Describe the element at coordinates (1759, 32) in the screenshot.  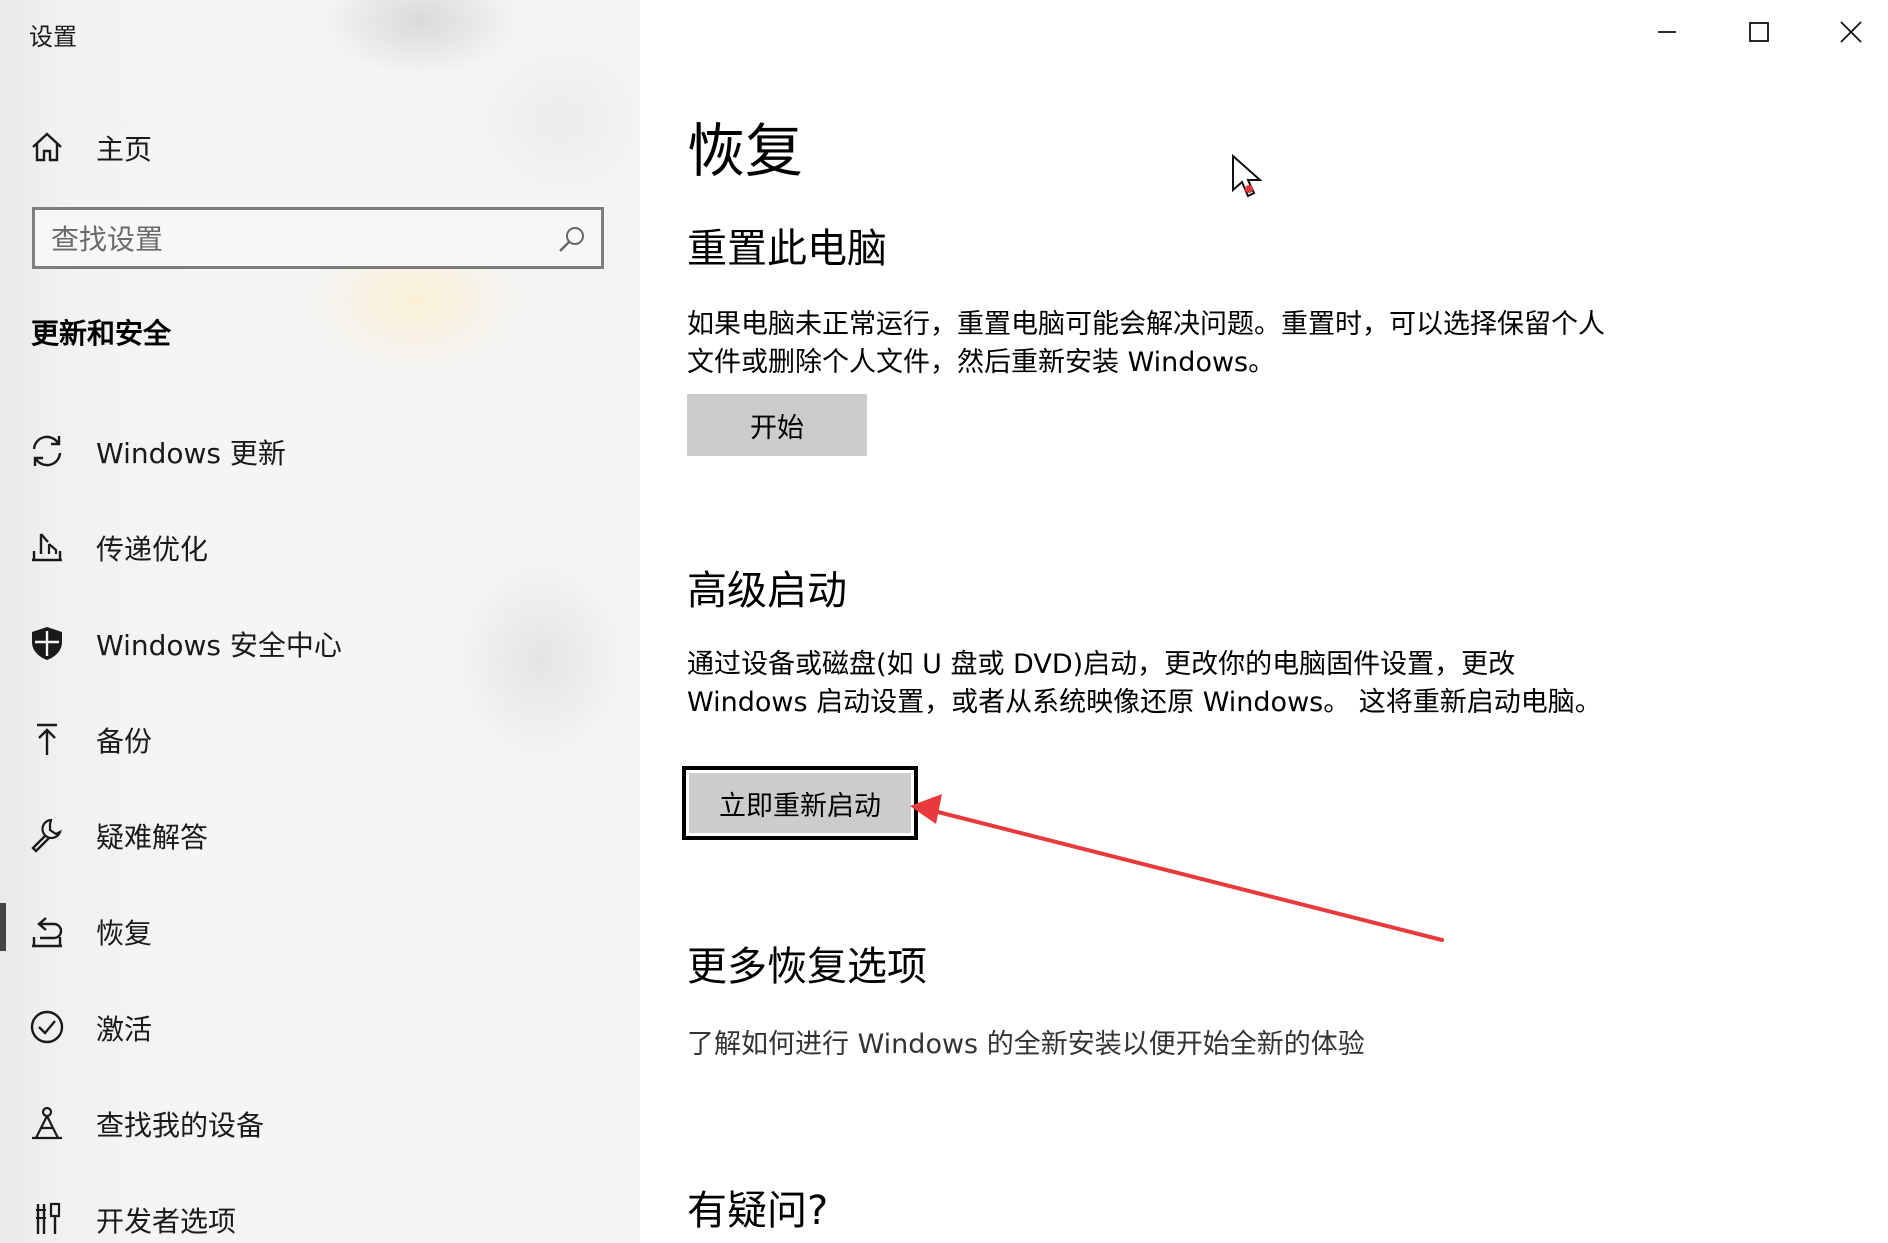
I see `maximize-icon` at that location.